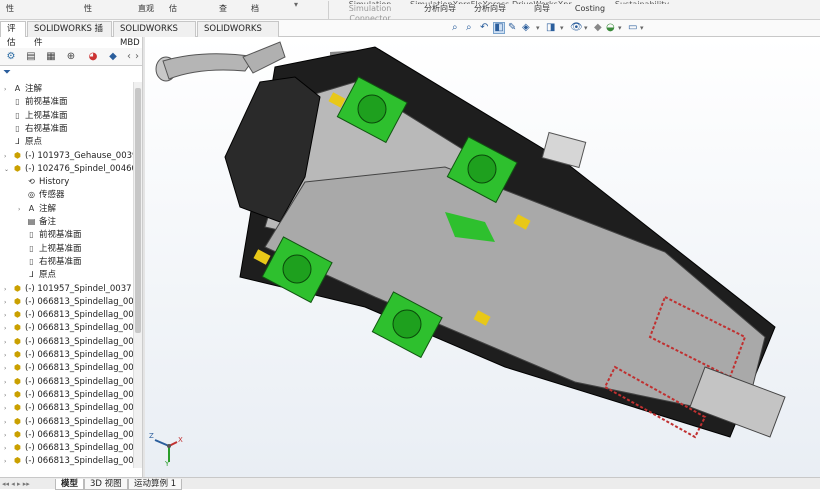 This screenshot has height=490, width=820. What do you see at coordinates (37, 221) in the screenshot?
I see `tree-item: ▤ 备注` at bounding box center [37, 221].